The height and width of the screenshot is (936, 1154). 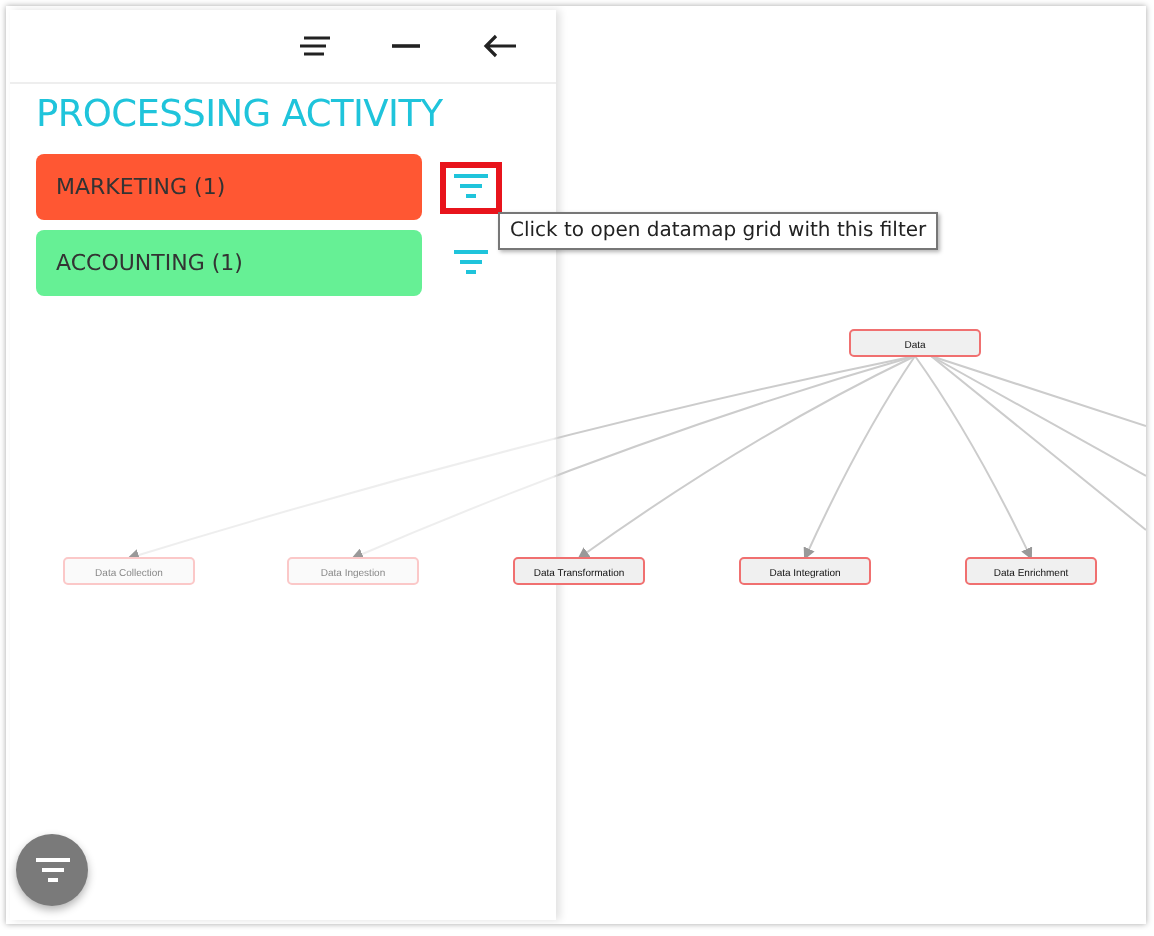 I want to click on tooltip: Click to open datamap grid with this filter, so click(x=718, y=231).